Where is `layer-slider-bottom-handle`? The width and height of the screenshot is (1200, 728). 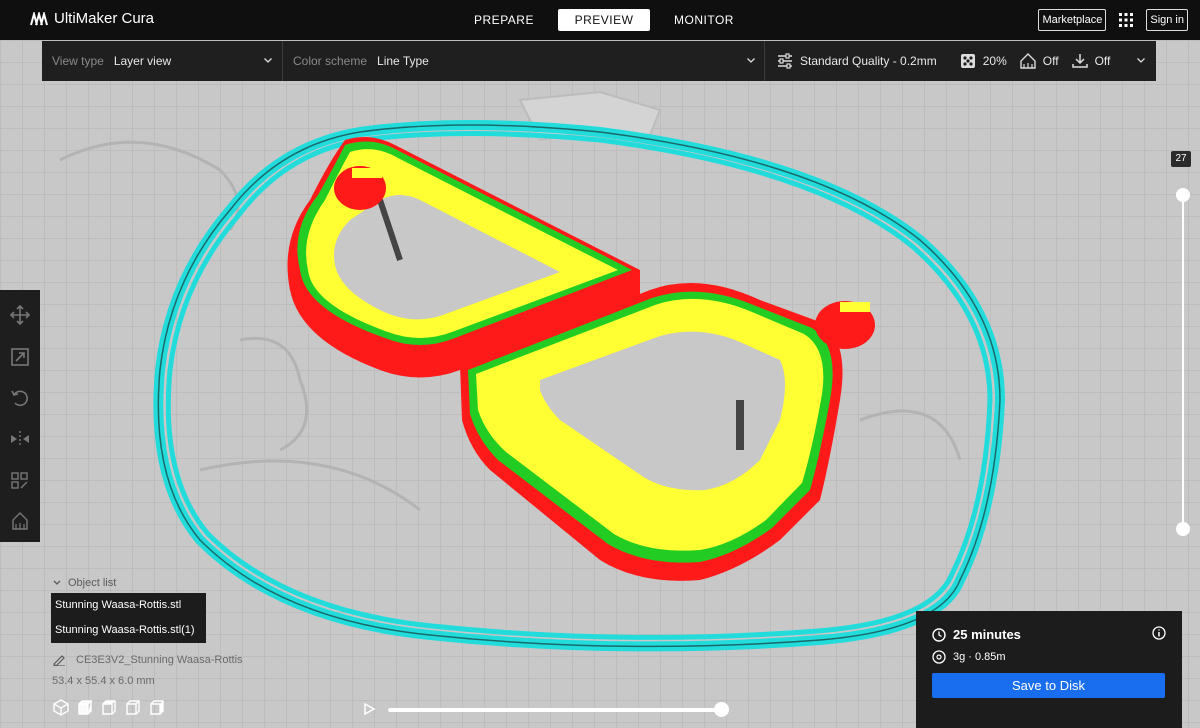 layer-slider-bottom-handle is located at coordinates (1183, 529).